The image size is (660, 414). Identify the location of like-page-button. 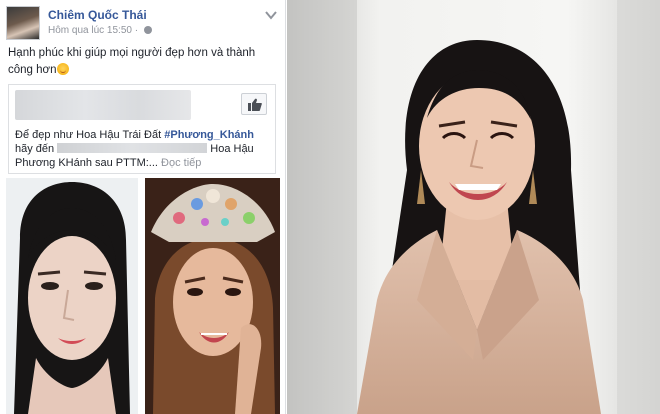
(254, 104).